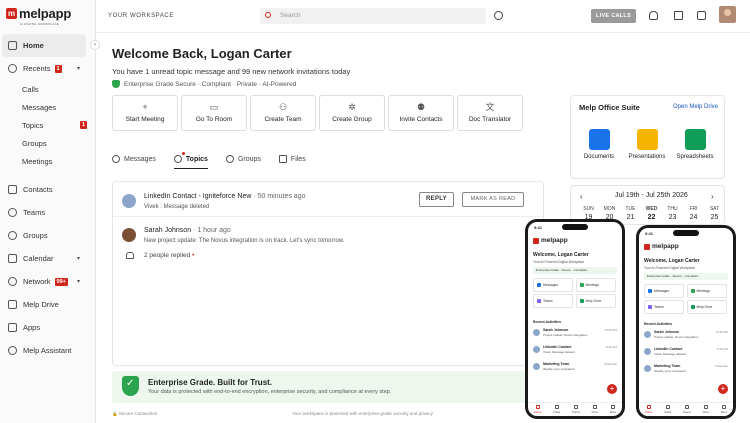 The width and height of the screenshot is (750, 423). Describe the element at coordinates (145, 113) in the screenshot. I see `start-meeting-button: + Start Meeting` at that location.